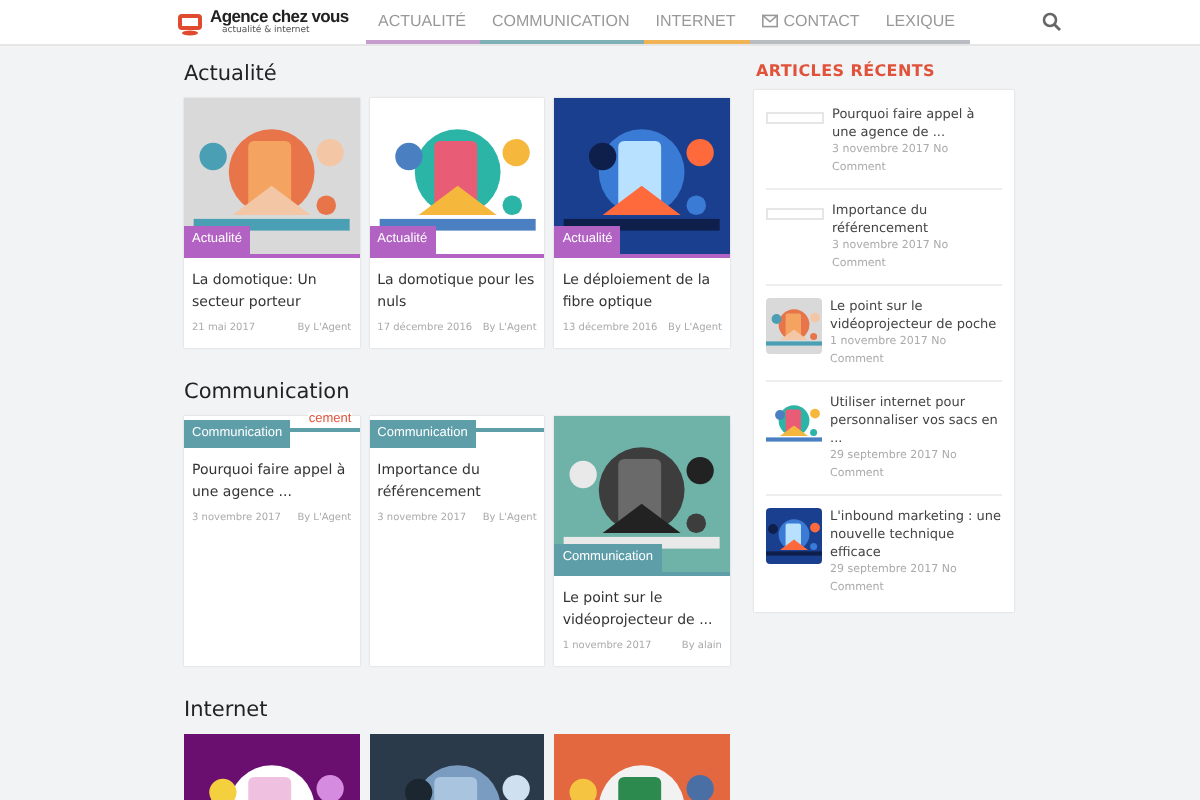 The height and width of the screenshot is (800, 1200). I want to click on site-logo-title: Agence chez vous, so click(279, 16).